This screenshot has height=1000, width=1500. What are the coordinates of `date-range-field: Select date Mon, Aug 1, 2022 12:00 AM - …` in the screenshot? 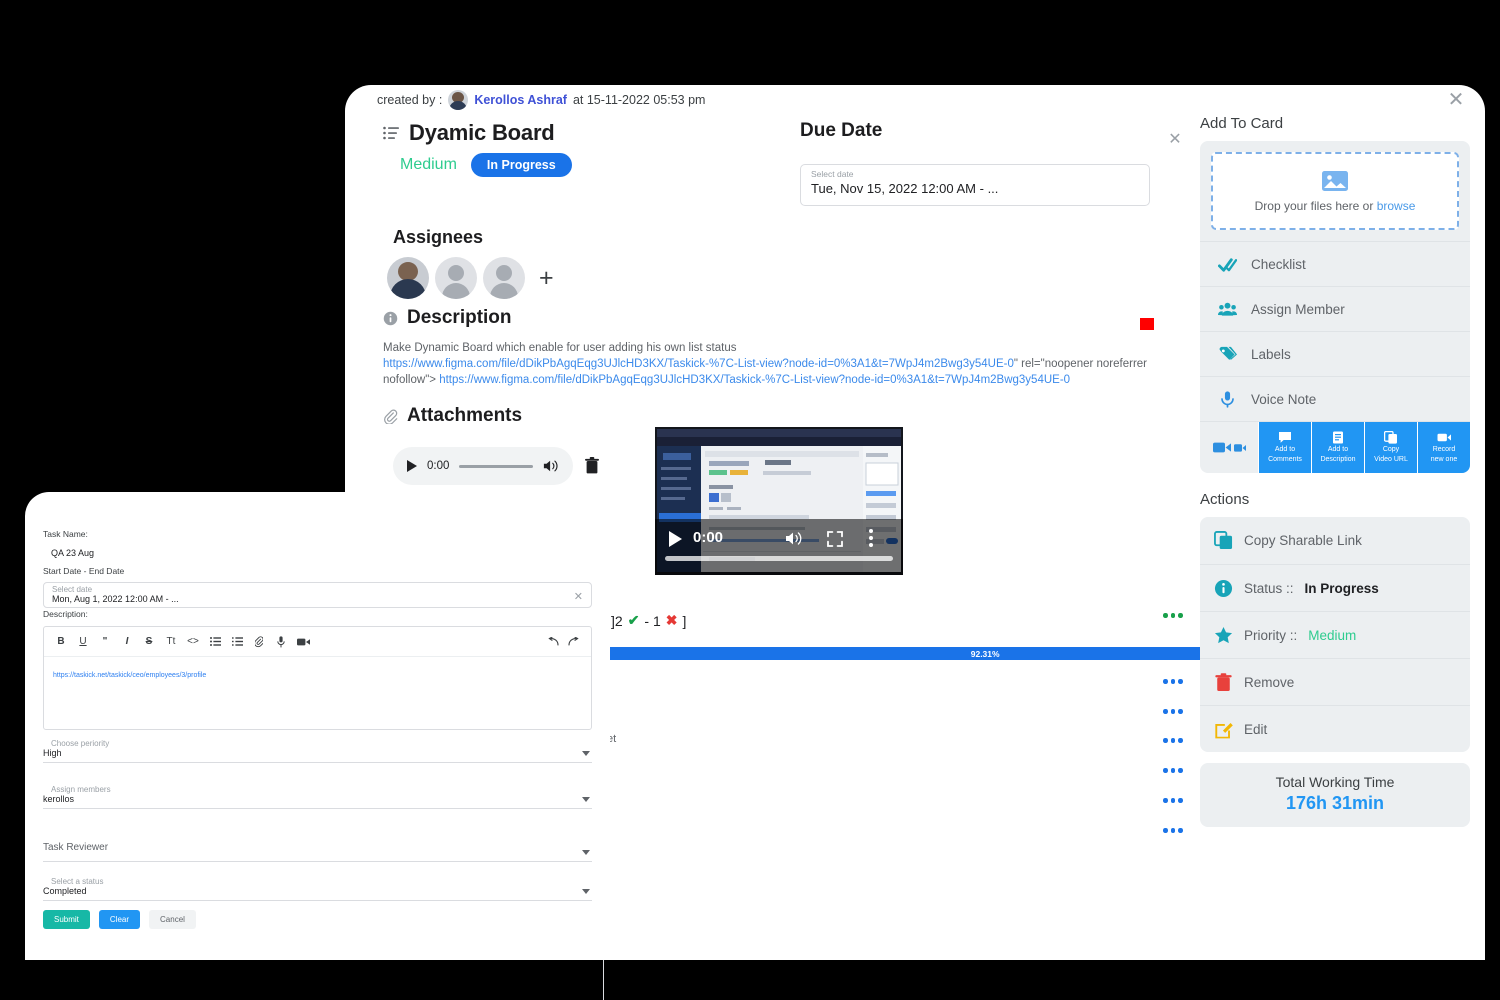 It's located at (317, 595).